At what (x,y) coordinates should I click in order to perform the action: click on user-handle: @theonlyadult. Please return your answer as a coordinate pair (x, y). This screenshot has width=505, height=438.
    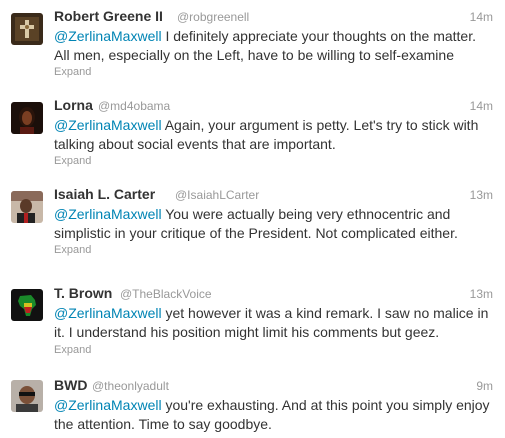
    Looking at the image, I should click on (130, 386).